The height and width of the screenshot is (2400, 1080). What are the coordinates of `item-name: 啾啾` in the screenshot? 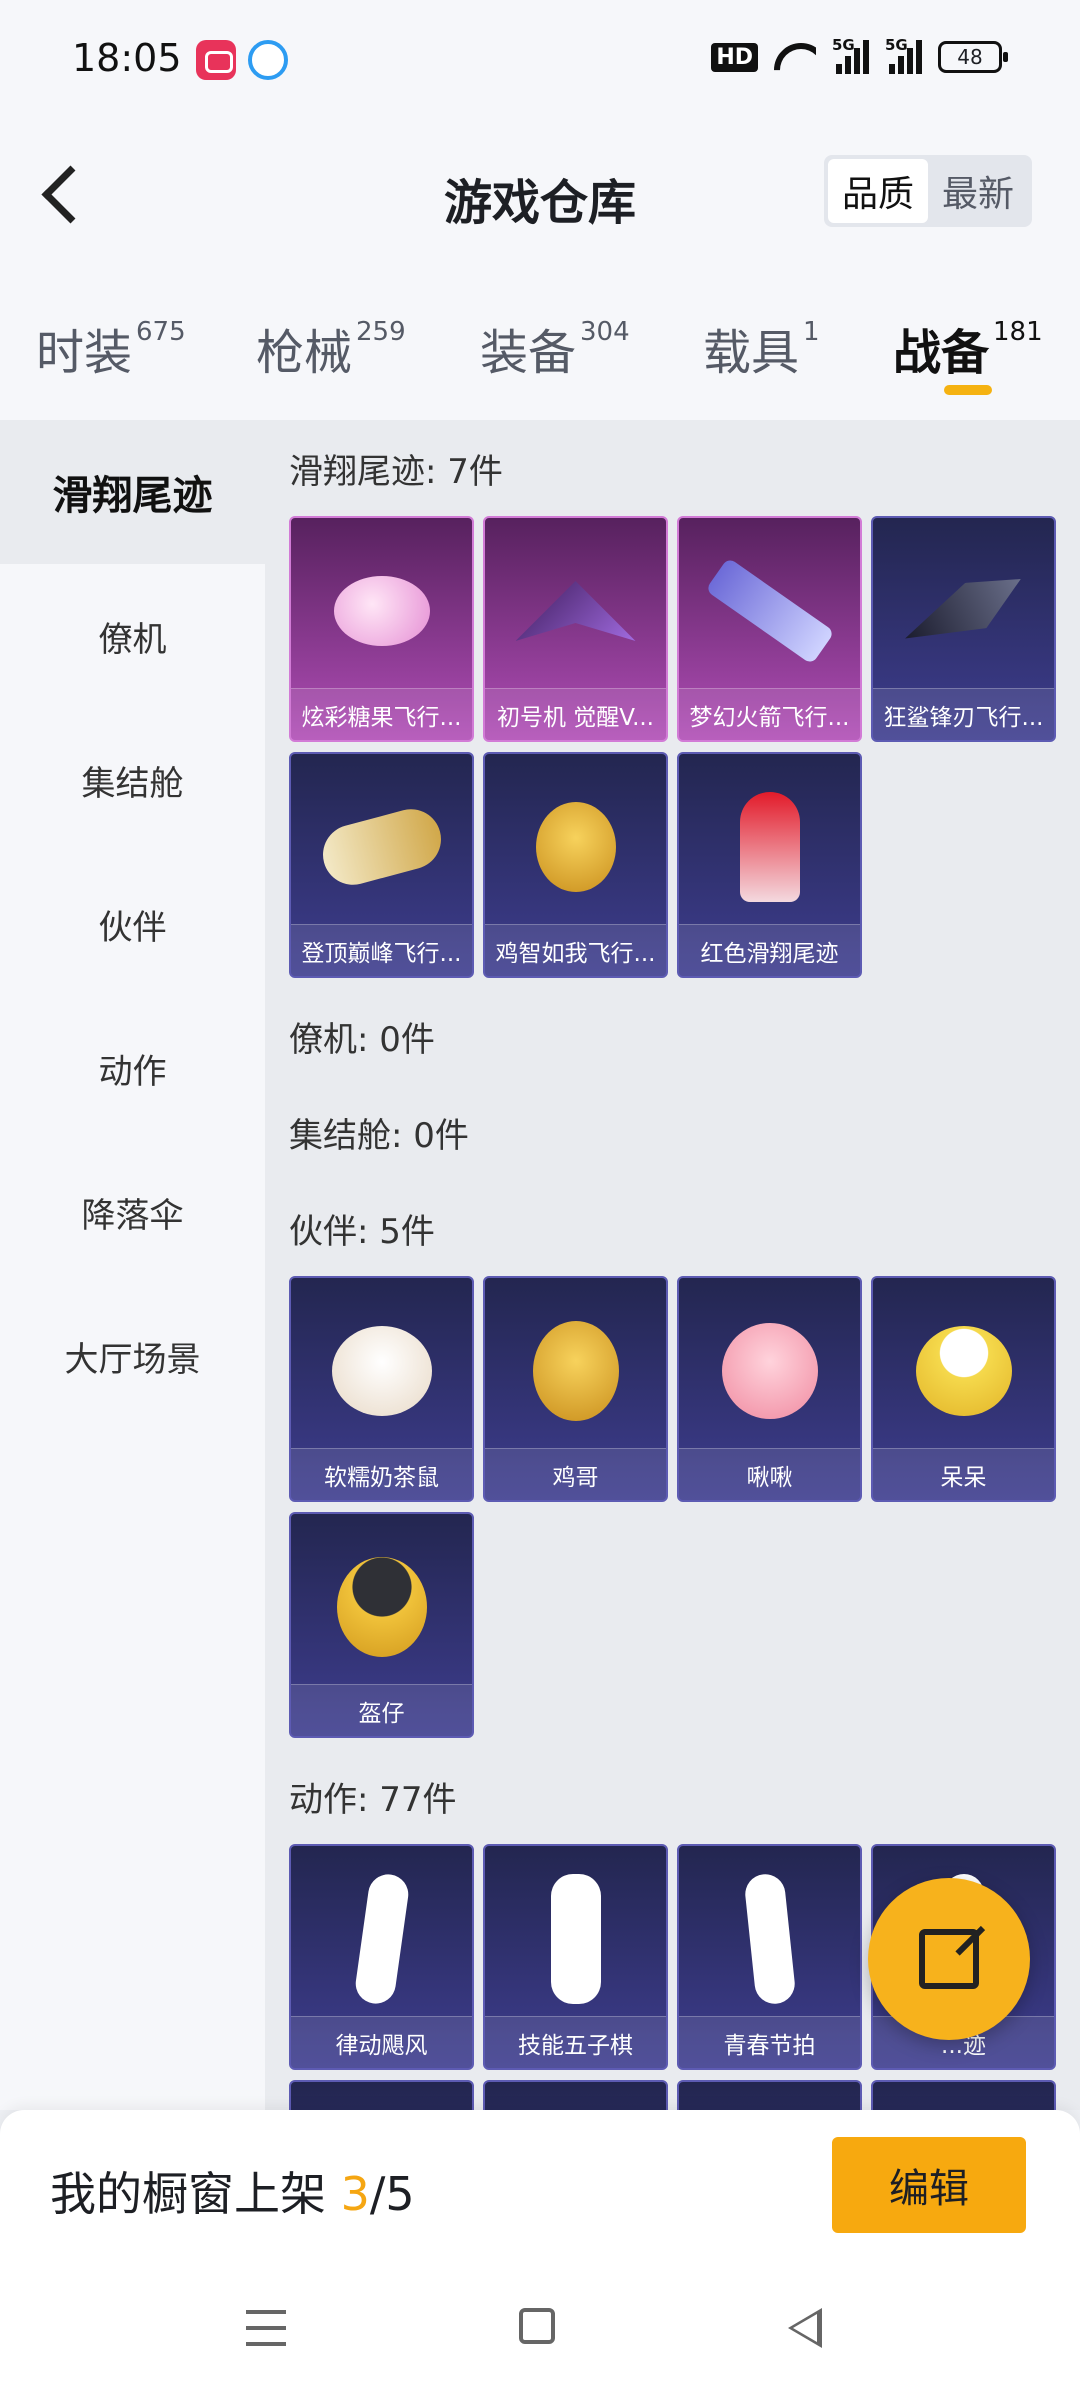 It's located at (769, 1474).